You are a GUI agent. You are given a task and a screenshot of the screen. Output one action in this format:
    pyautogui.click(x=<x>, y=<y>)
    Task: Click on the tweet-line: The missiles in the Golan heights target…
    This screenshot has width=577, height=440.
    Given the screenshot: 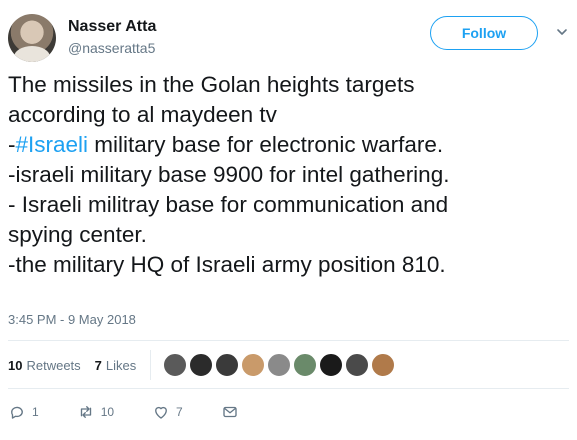 What is the action you would take?
    pyautogui.click(x=211, y=84)
    